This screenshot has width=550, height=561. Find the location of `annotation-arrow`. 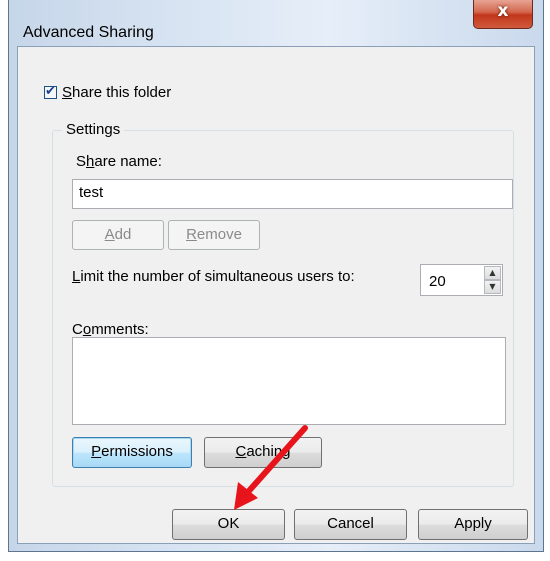

annotation-arrow is located at coordinates (271, 467).